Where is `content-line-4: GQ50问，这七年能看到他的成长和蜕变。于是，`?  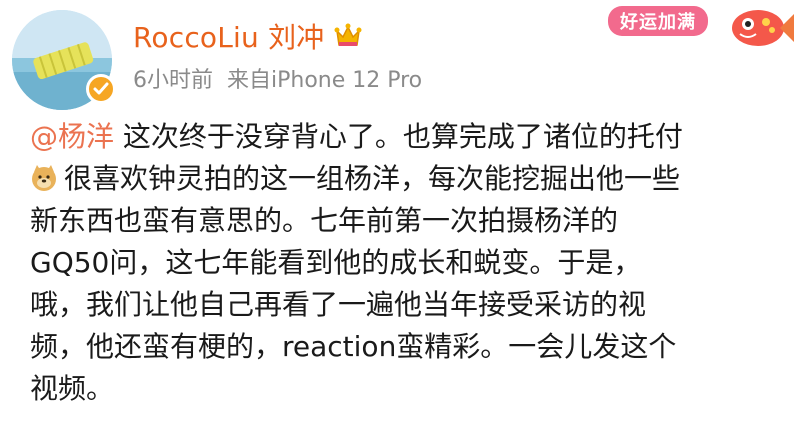
content-line-4: GQ50问，这七年能看到他的成长和蜕变。于是， is located at coordinates (336, 262).